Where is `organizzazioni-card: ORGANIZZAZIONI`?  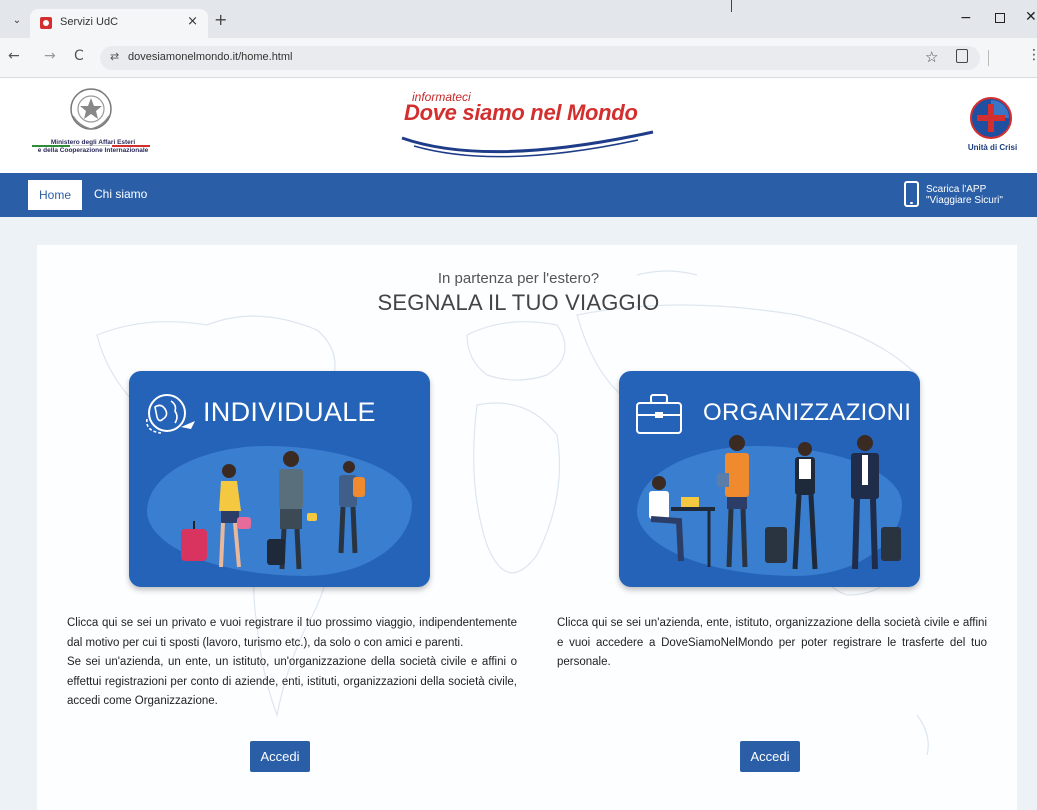 organizzazioni-card: ORGANIZZAZIONI is located at coordinates (769, 479).